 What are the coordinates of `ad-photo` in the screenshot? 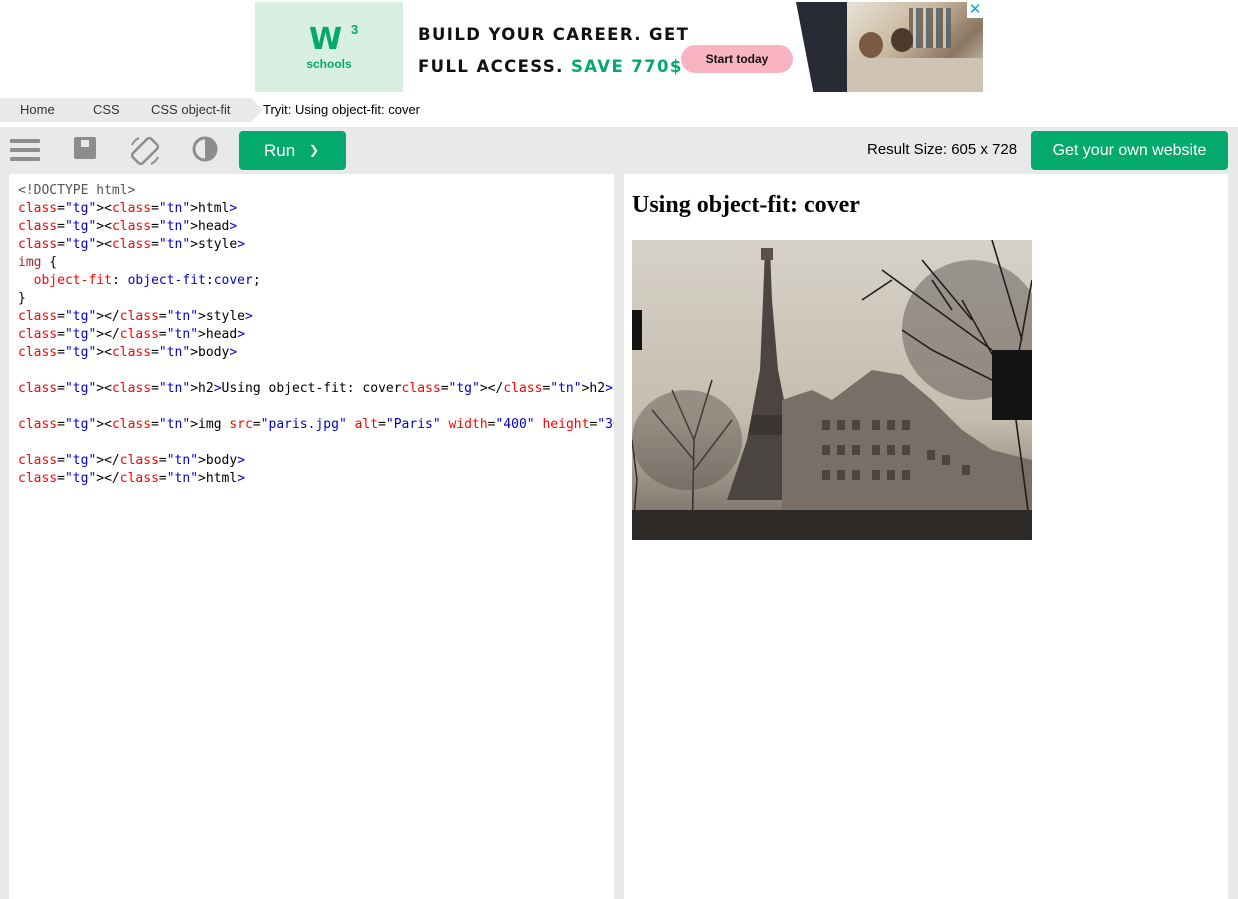 It's located at (915, 47).